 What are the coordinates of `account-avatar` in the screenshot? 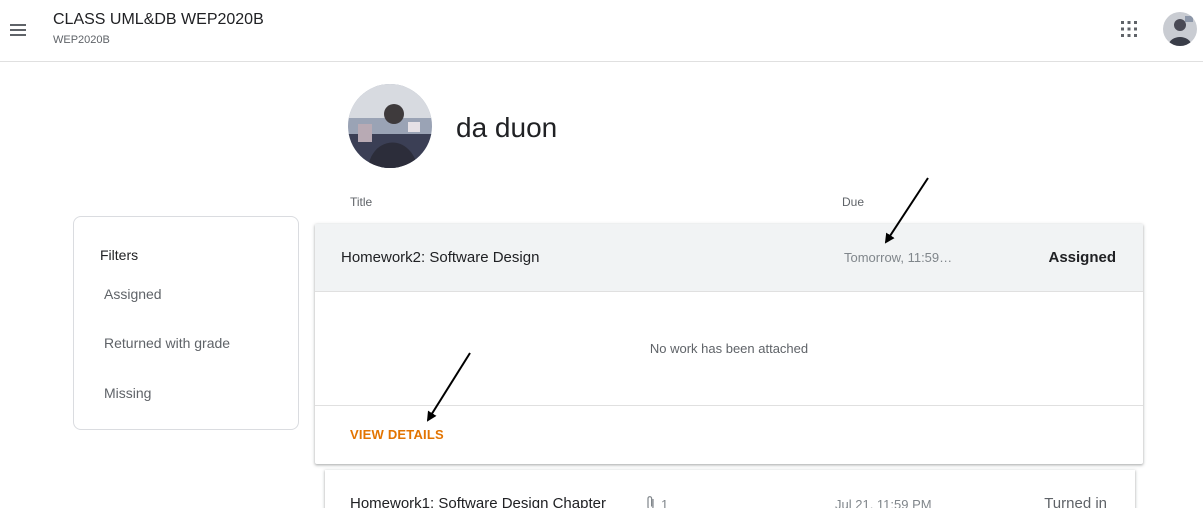 It's located at (1180, 29).